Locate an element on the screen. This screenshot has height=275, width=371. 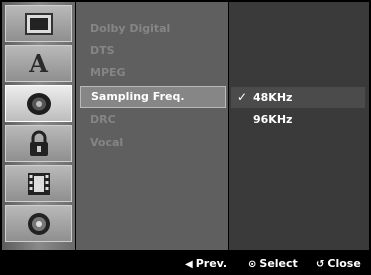
option-label: 96KHz is located at coordinates (273, 119).